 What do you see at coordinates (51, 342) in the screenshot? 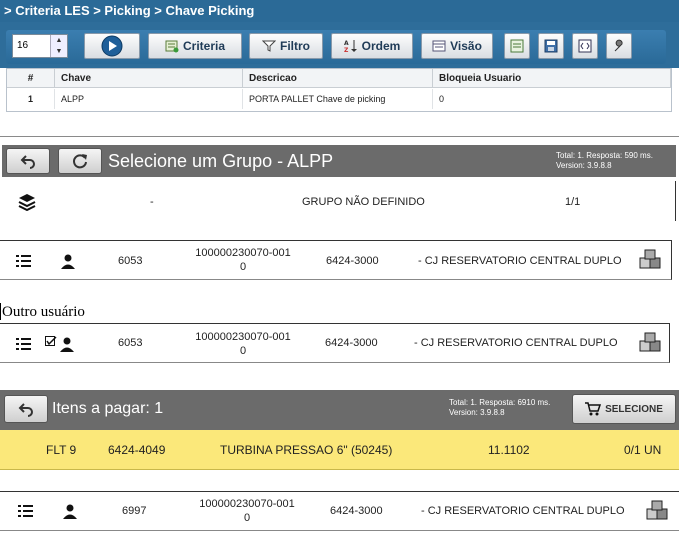
I see `checkbox-icon` at bounding box center [51, 342].